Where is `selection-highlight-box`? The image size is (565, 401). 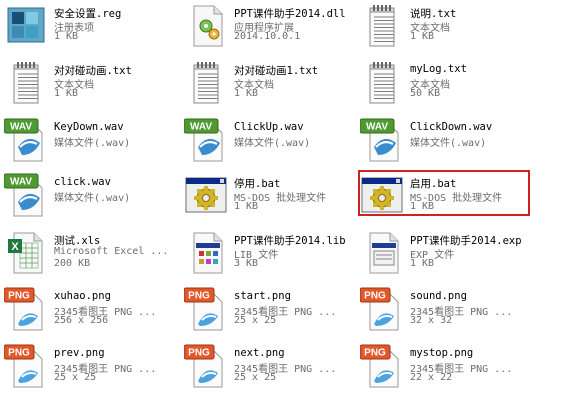 selection-highlight-box is located at coordinates (444, 193).